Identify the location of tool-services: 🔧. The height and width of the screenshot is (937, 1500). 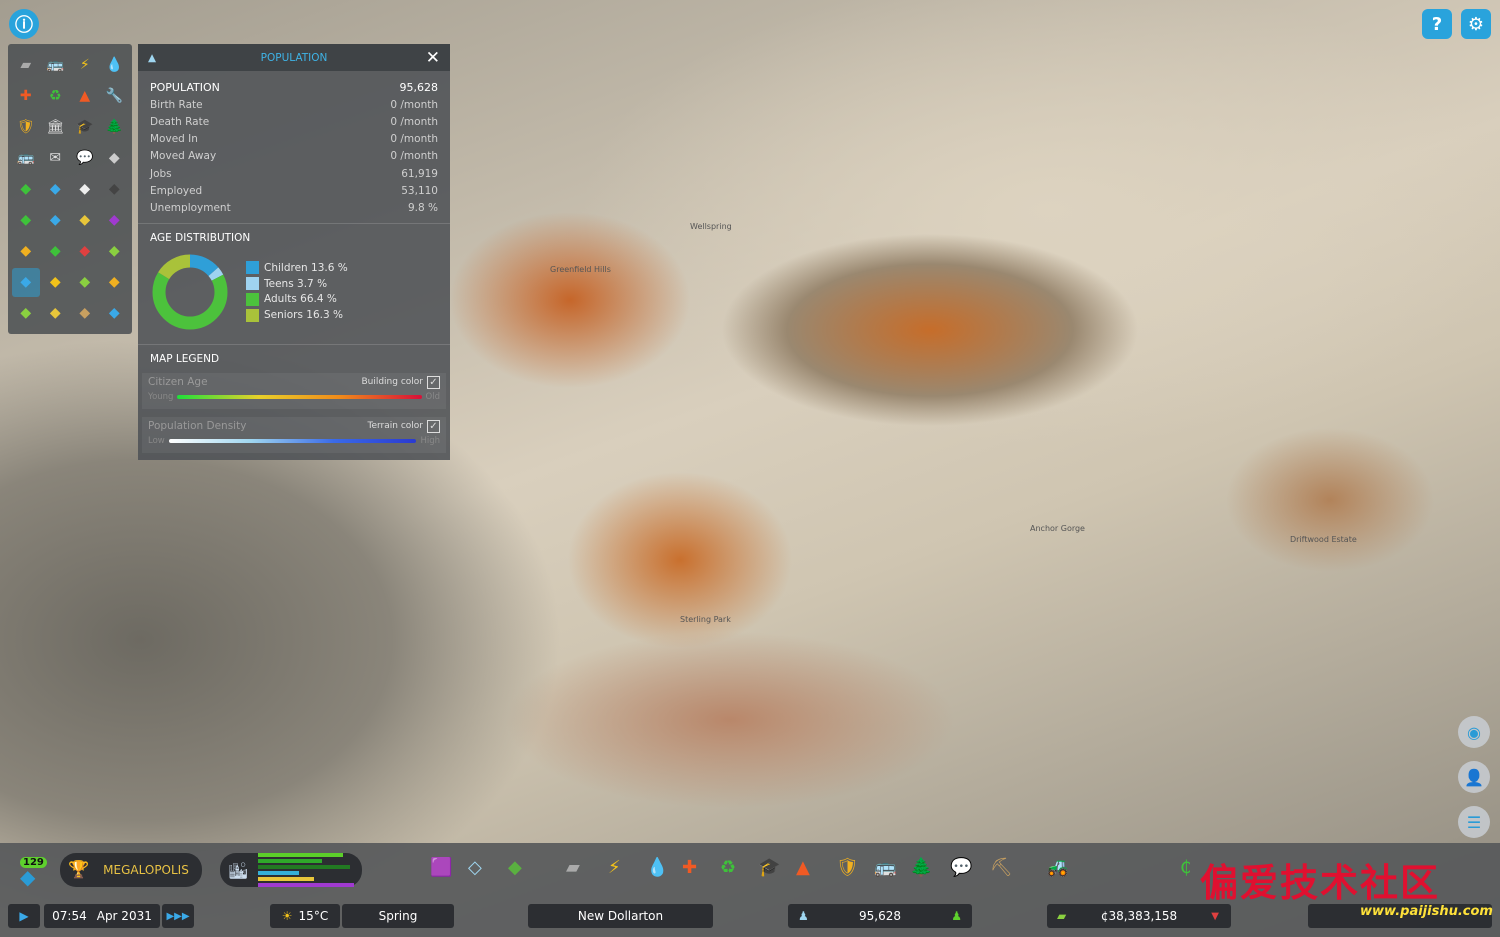
(115, 95).